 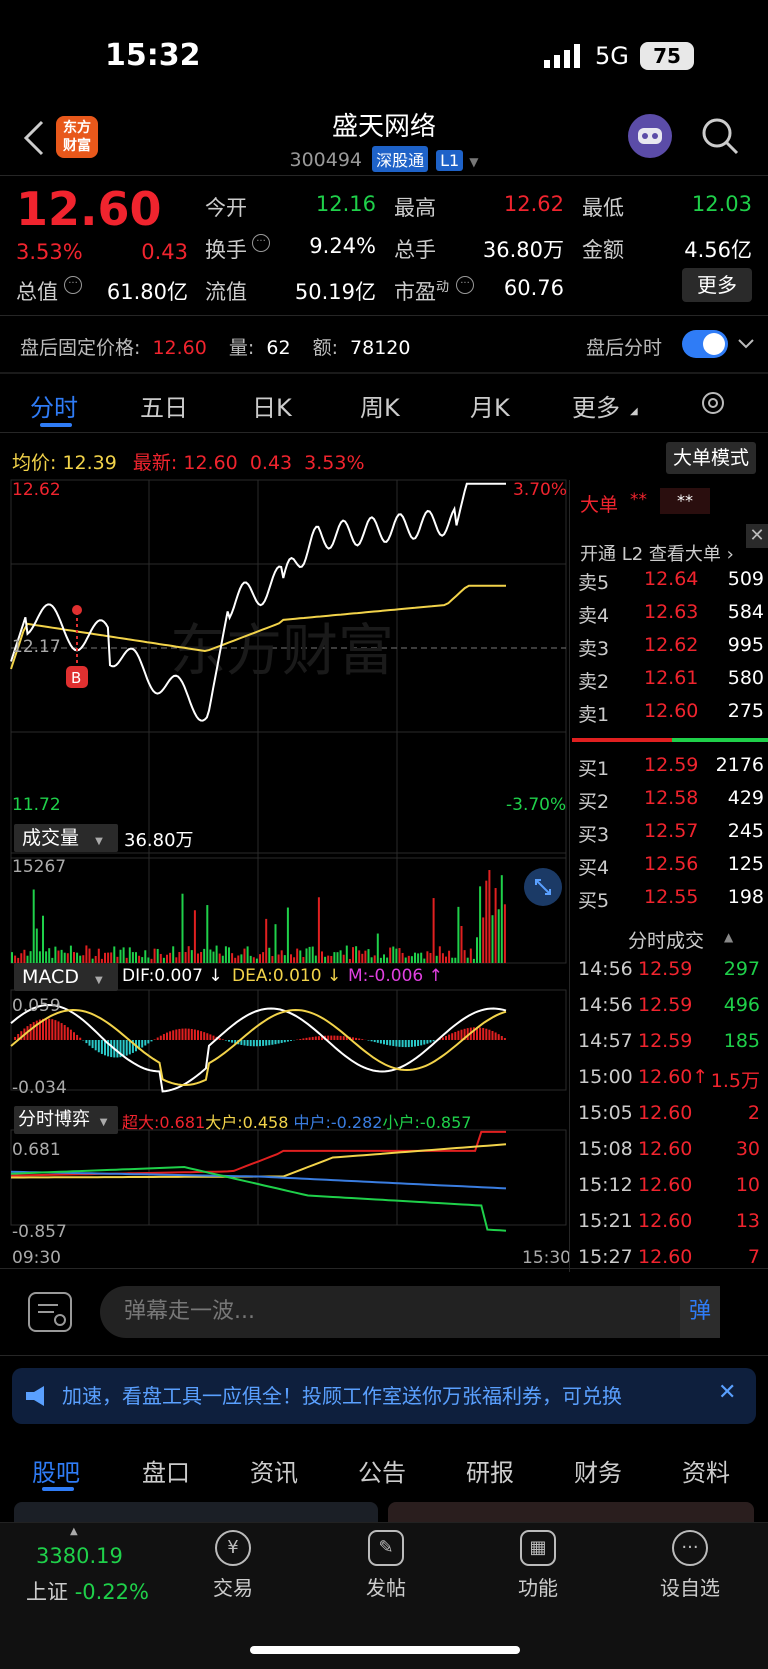 What do you see at coordinates (54, 405) in the screenshot?
I see `tab-intraday: 分时` at bounding box center [54, 405].